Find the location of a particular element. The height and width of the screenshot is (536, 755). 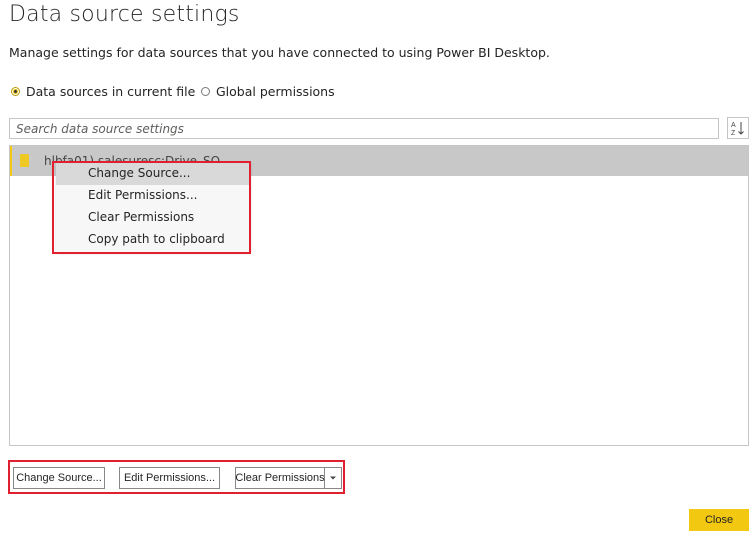

dialog-title: Data source settings is located at coordinates (124, 14).